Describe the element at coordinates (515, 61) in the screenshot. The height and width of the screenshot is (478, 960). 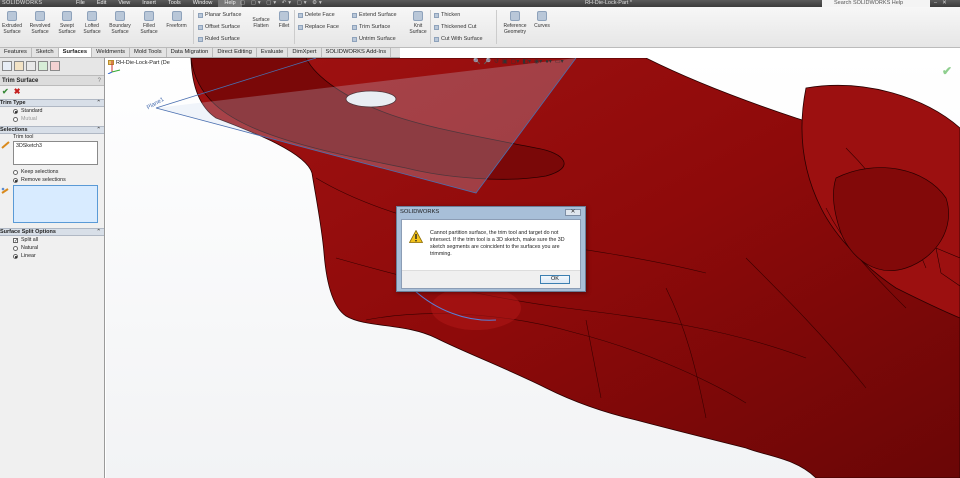
I see `view-orientation-icon: ▢▾` at that location.